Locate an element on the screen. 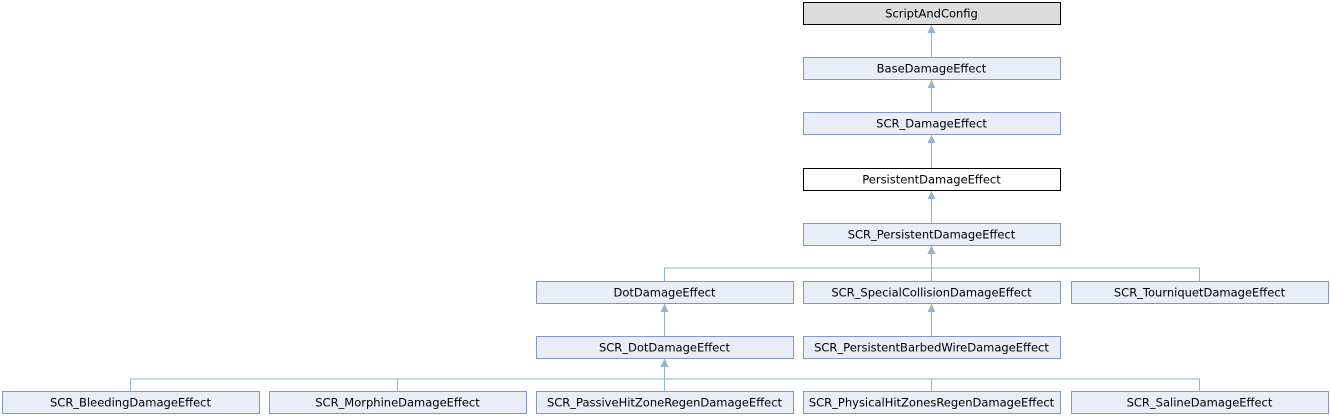 Image resolution: width=1330 pixels, height=416 pixels. class-node-basedamageeffect: BaseDamageEffect is located at coordinates (932, 68).